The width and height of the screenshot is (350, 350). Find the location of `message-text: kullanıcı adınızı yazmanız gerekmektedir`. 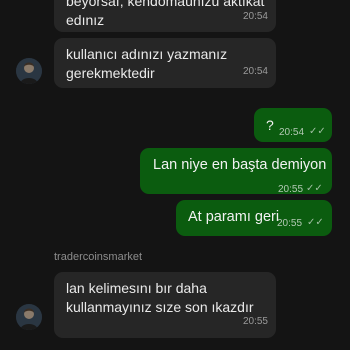

message-text: kullanıcı adınızı yazmanız gerekmektedir is located at coordinates (166, 64).